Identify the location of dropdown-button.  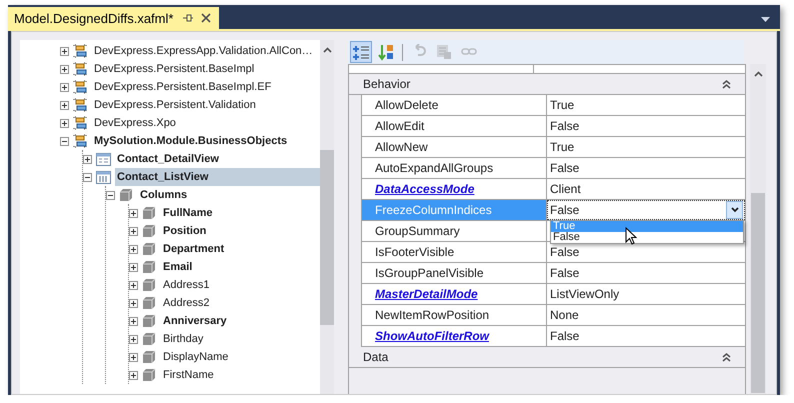
(734, 210).